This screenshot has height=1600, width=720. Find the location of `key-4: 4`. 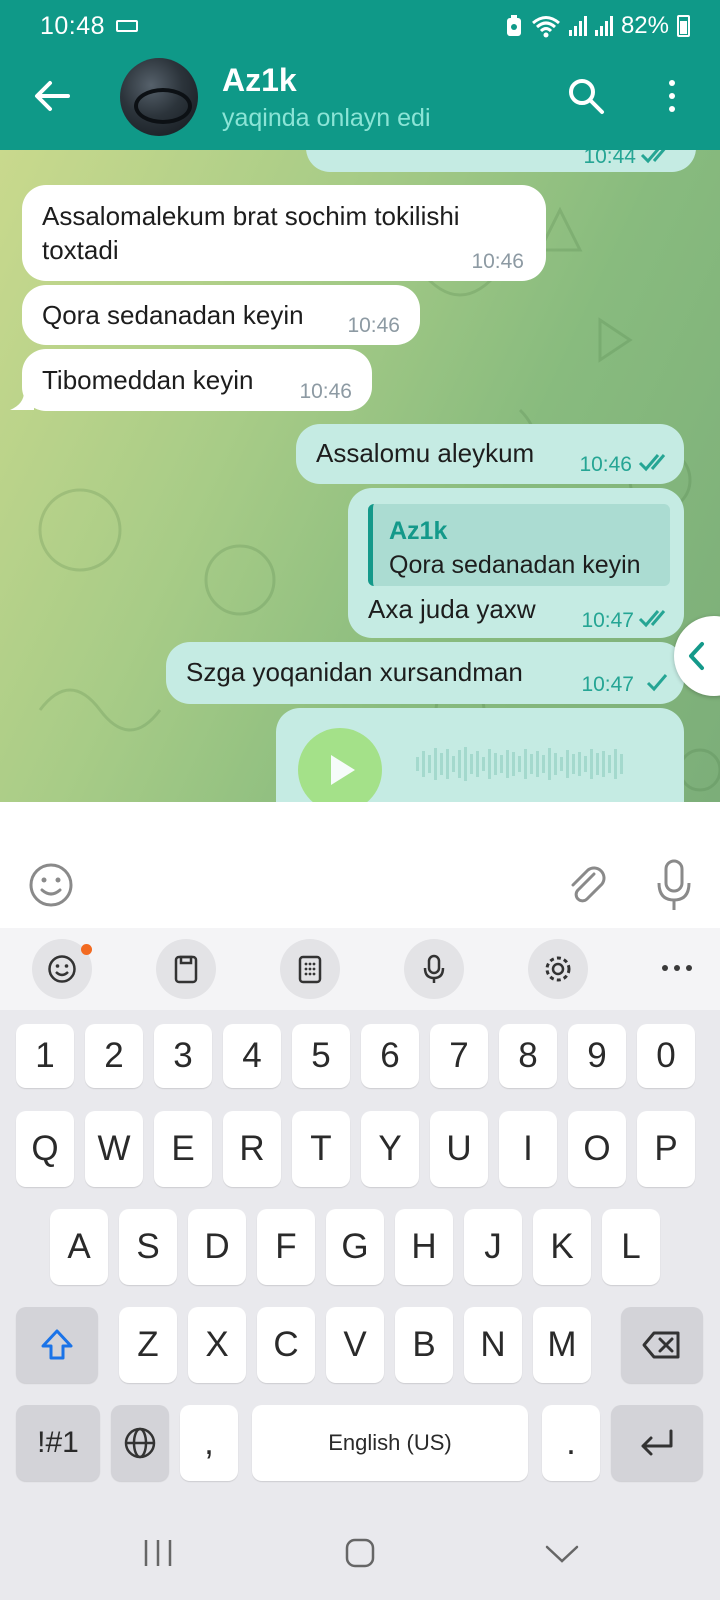

key-4: 4 is located at coordinates (252, 1056).